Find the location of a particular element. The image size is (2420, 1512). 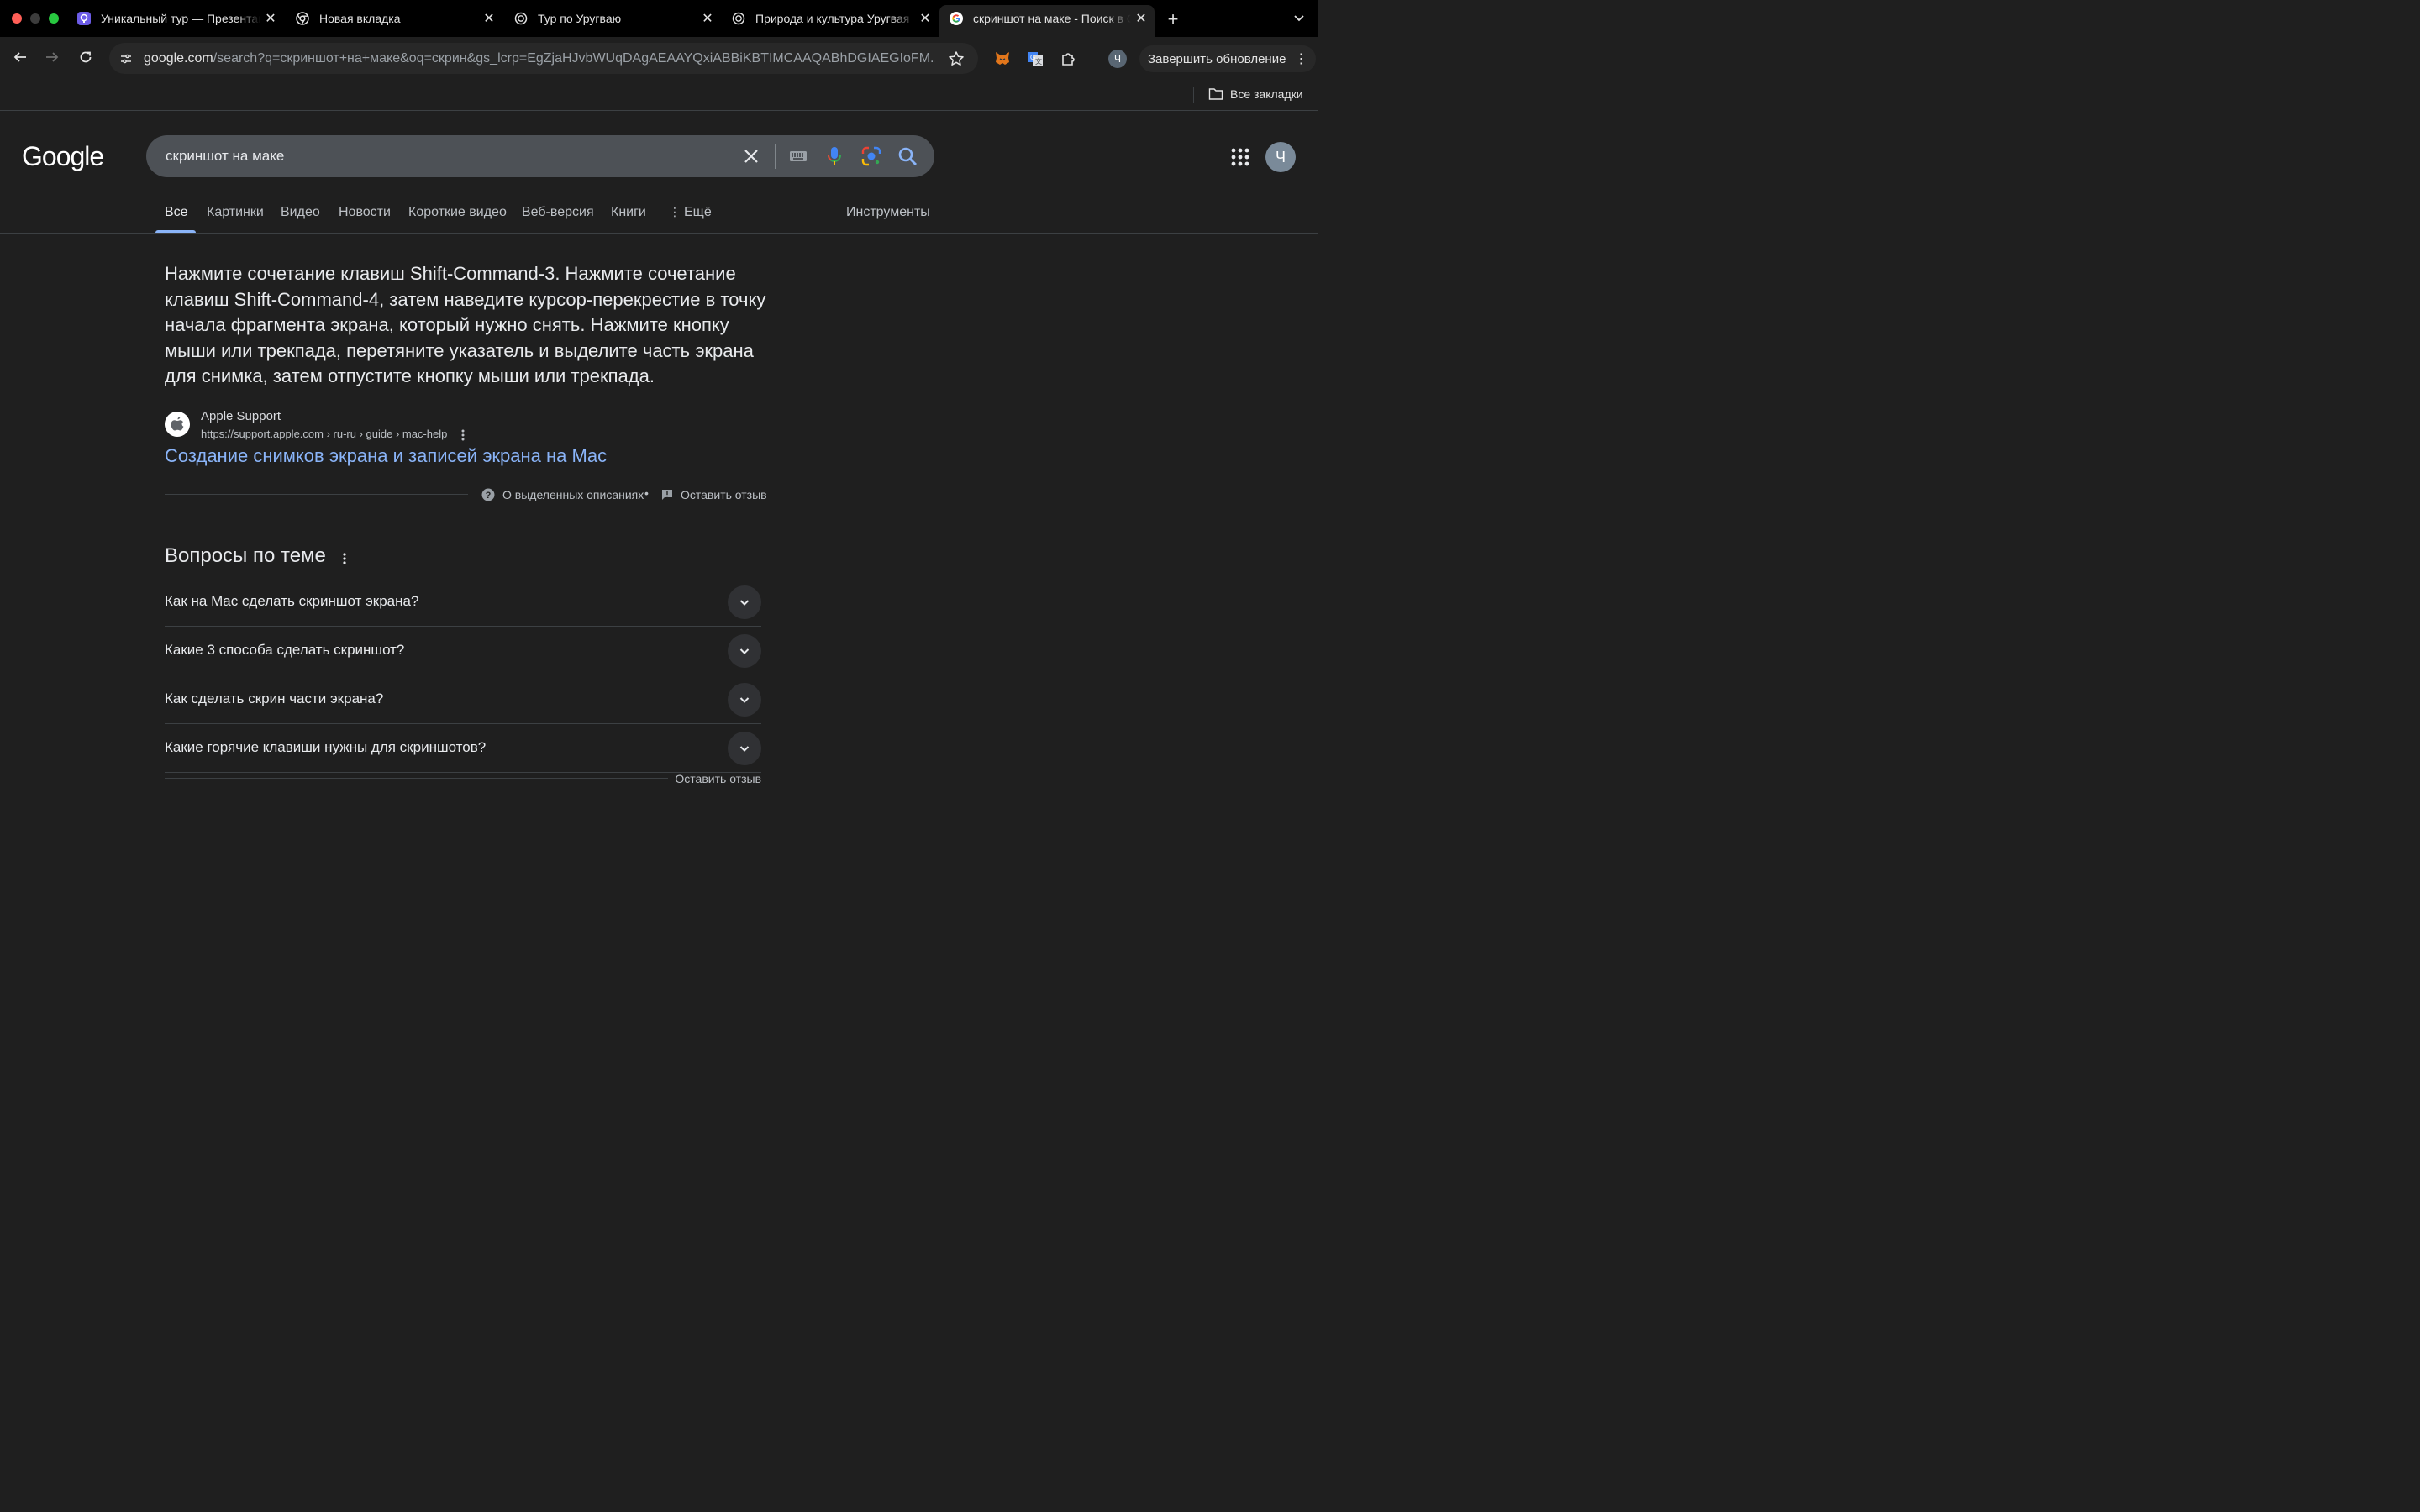

tab-videos: Видео is located at coordinates (300, 212).